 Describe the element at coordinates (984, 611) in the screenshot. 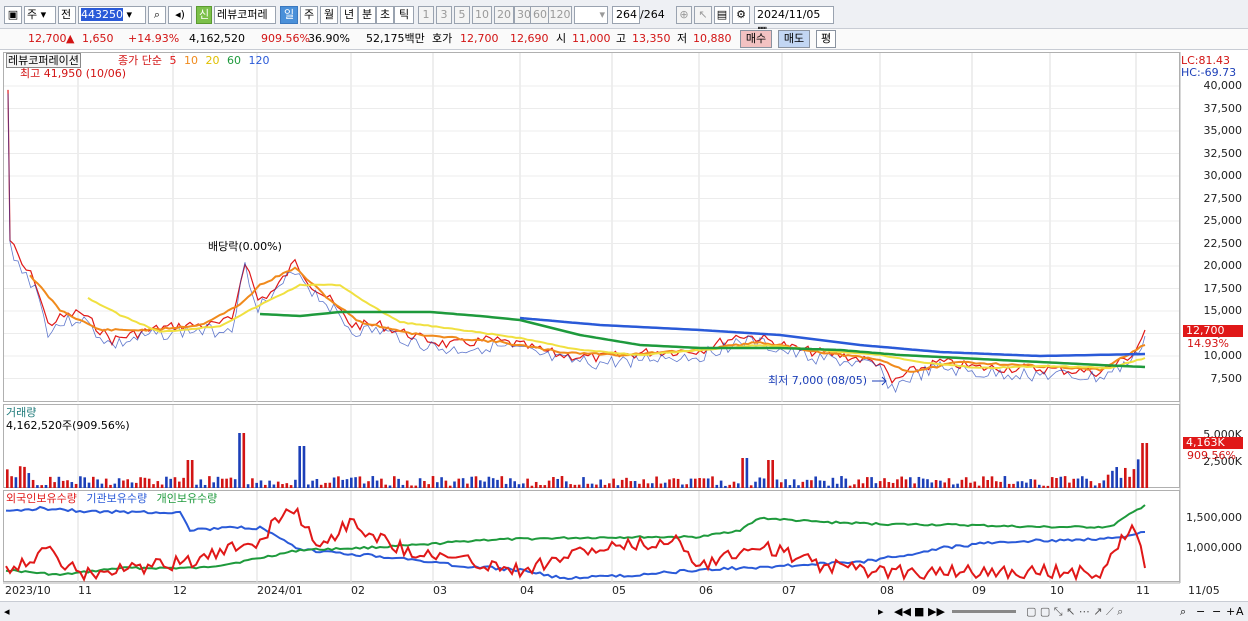

I see `zoom-slider` at that location.